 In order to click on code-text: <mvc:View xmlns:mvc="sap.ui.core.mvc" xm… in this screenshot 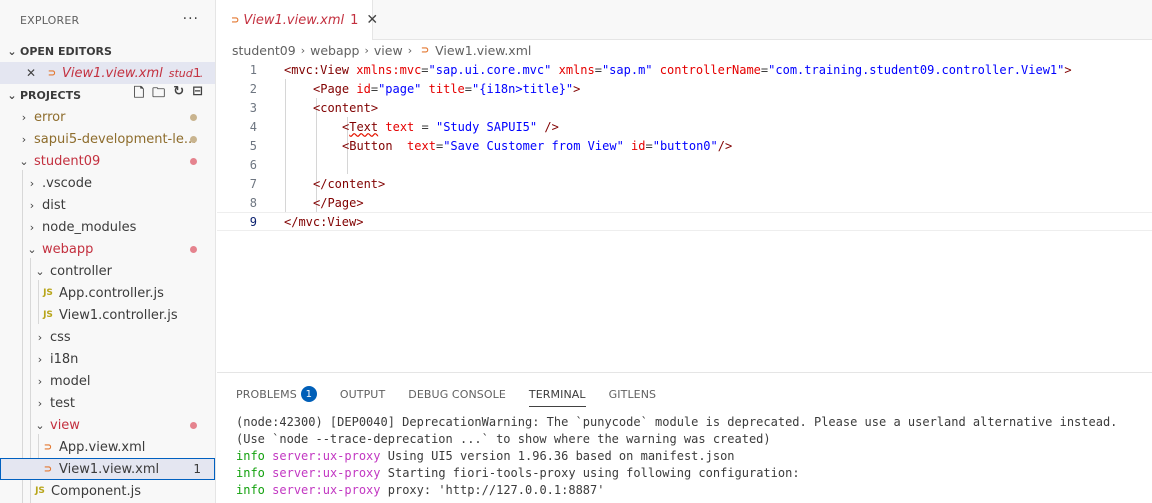, I will do `click(678, 69)`.